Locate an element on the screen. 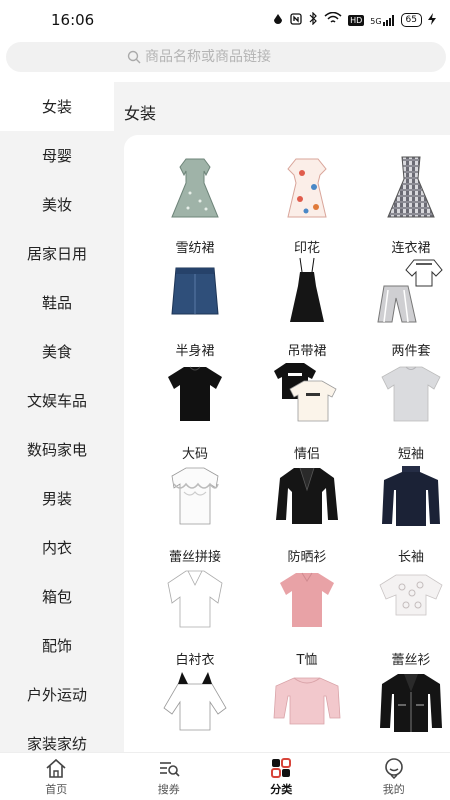 This screenshot has height=800, width=450. status-icons: HD 5G 65 is located at coordinates (354, 19).